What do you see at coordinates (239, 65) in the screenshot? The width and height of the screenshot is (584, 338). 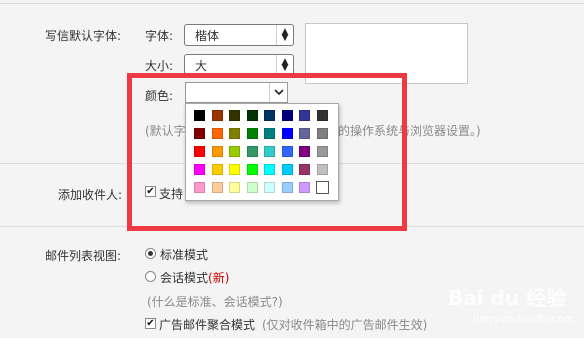 I see `size-select: 大 ▲ ▼` at bounding box center [239, 65].